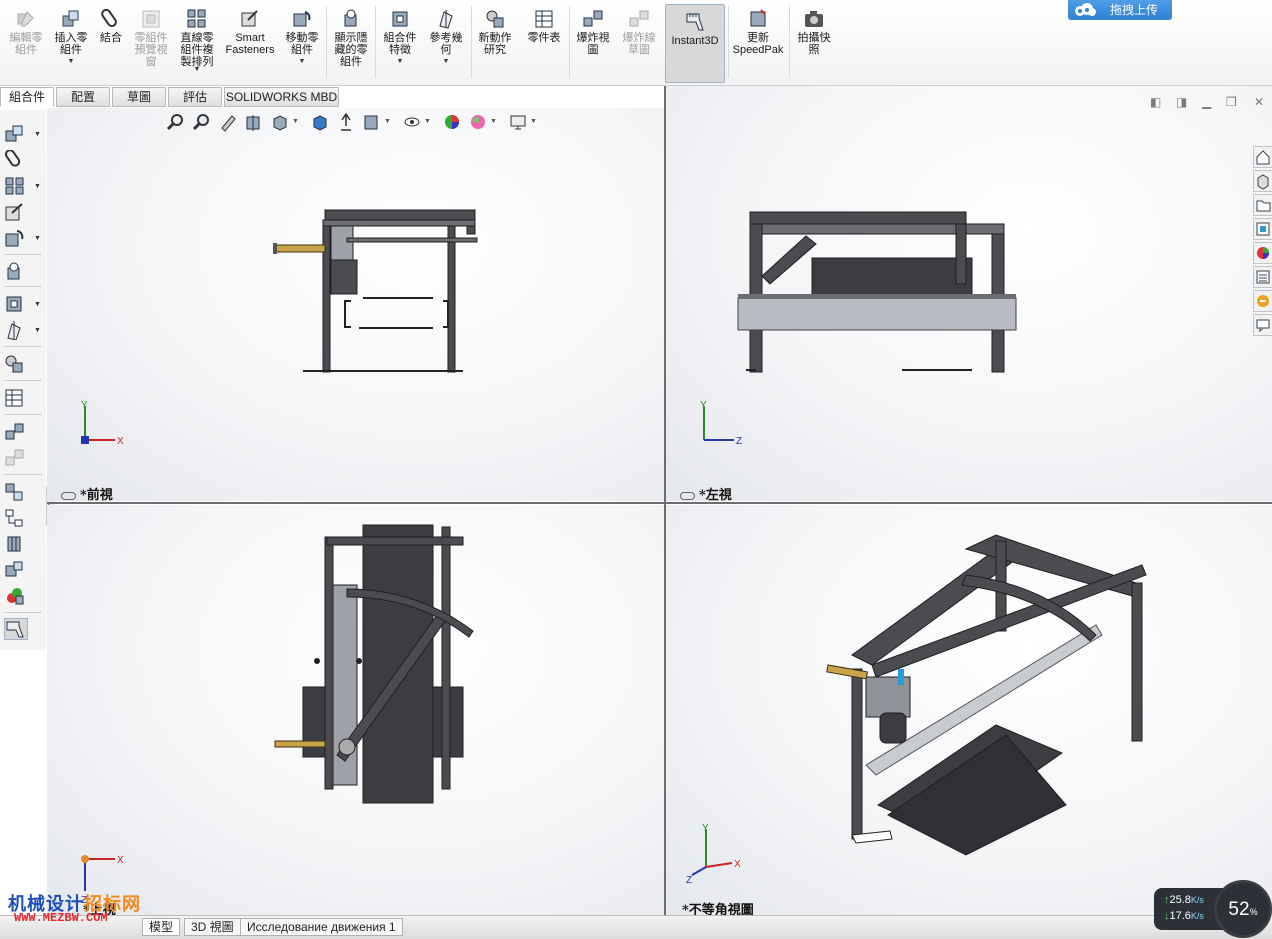 The image size is (1272, 939). I want to click on view-orientation-icon, so click(280, 122).